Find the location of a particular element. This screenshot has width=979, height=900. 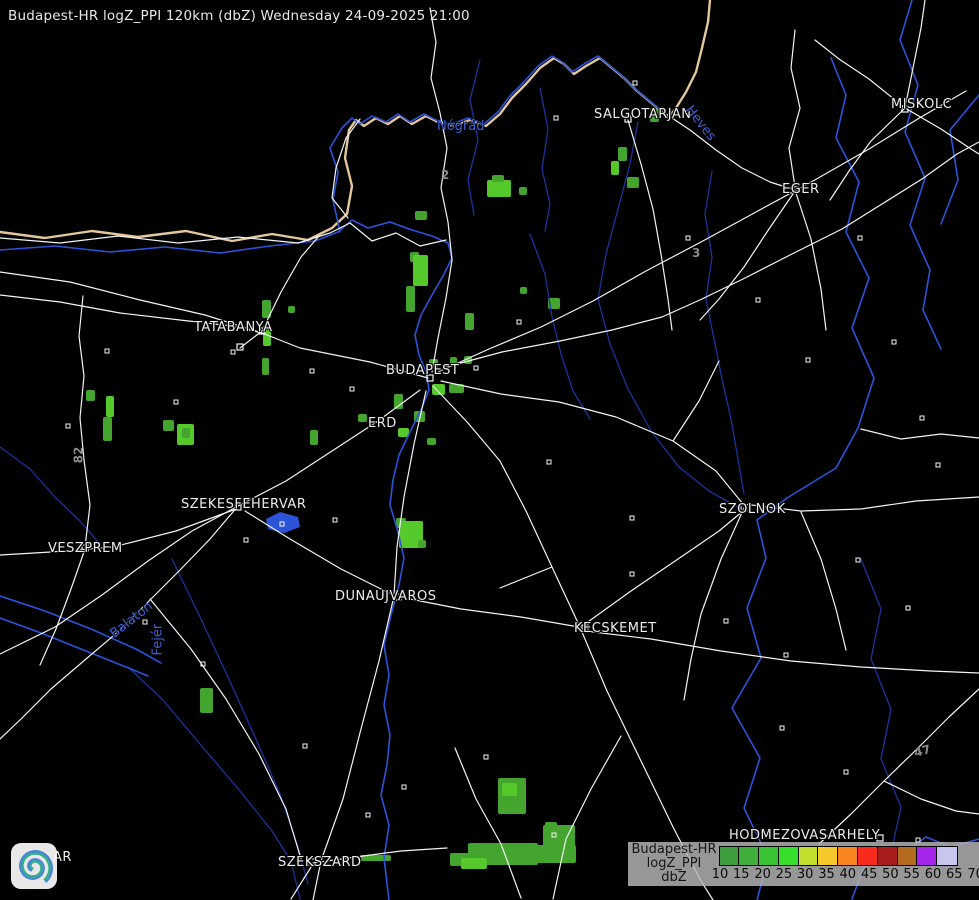

city-label: HODMEZOVASARHELY is located at coordinates (805, 835).